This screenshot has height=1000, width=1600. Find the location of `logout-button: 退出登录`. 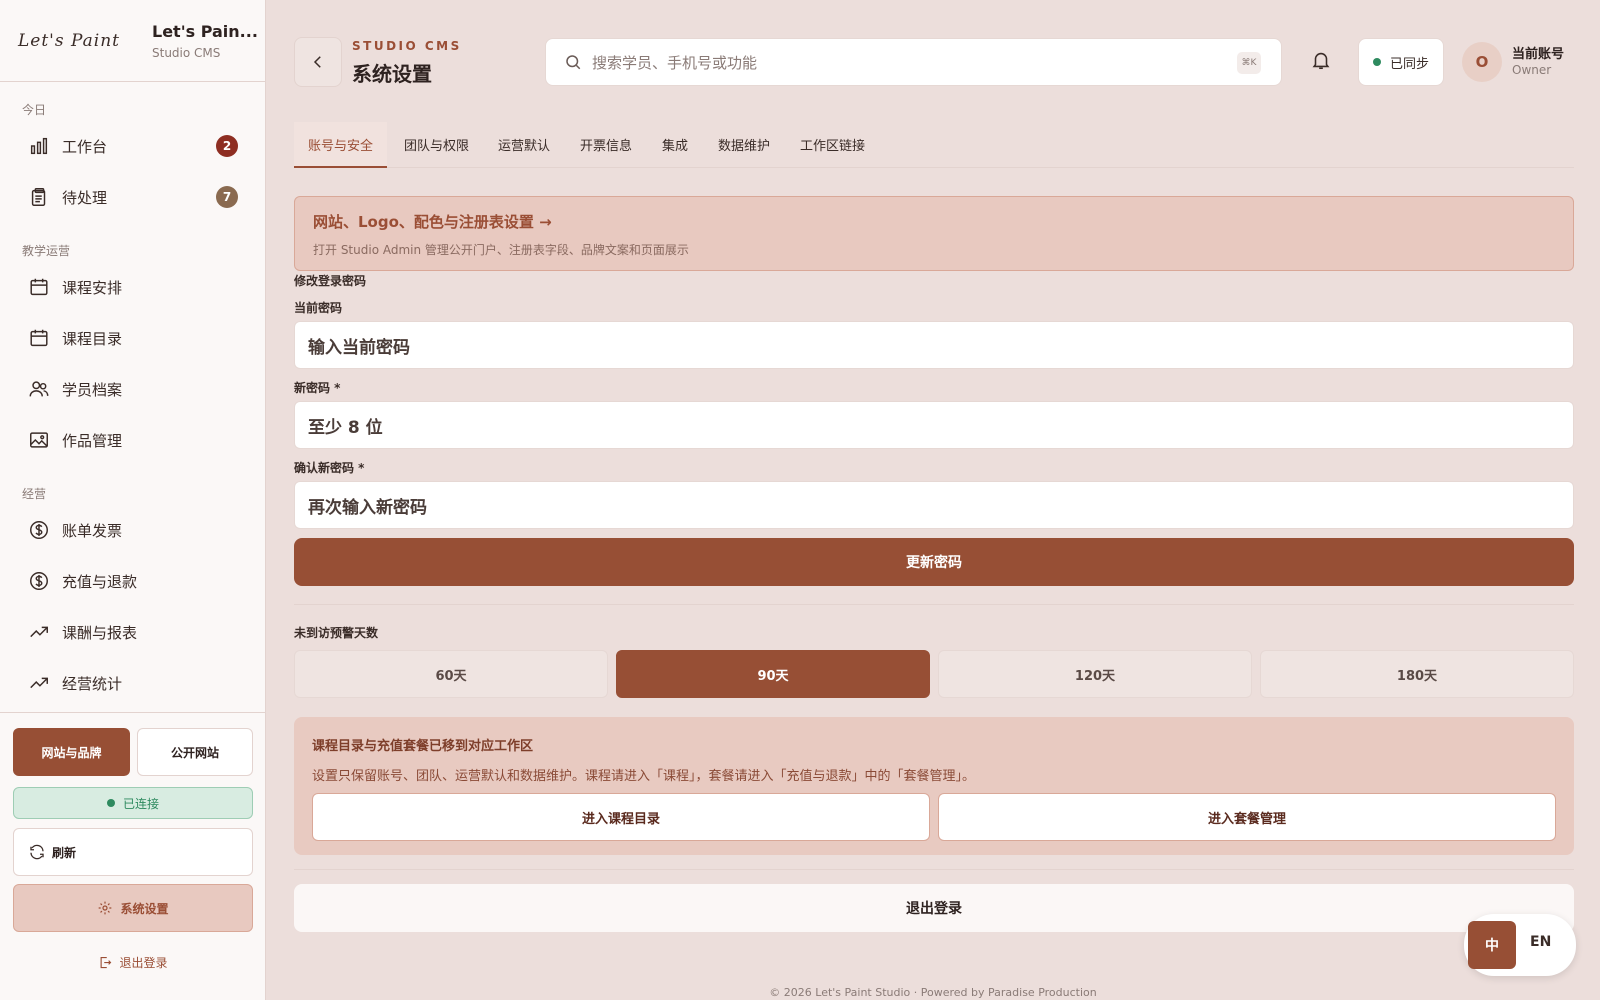

logout-button: 退出登录 is located at coordinates (934, 908).